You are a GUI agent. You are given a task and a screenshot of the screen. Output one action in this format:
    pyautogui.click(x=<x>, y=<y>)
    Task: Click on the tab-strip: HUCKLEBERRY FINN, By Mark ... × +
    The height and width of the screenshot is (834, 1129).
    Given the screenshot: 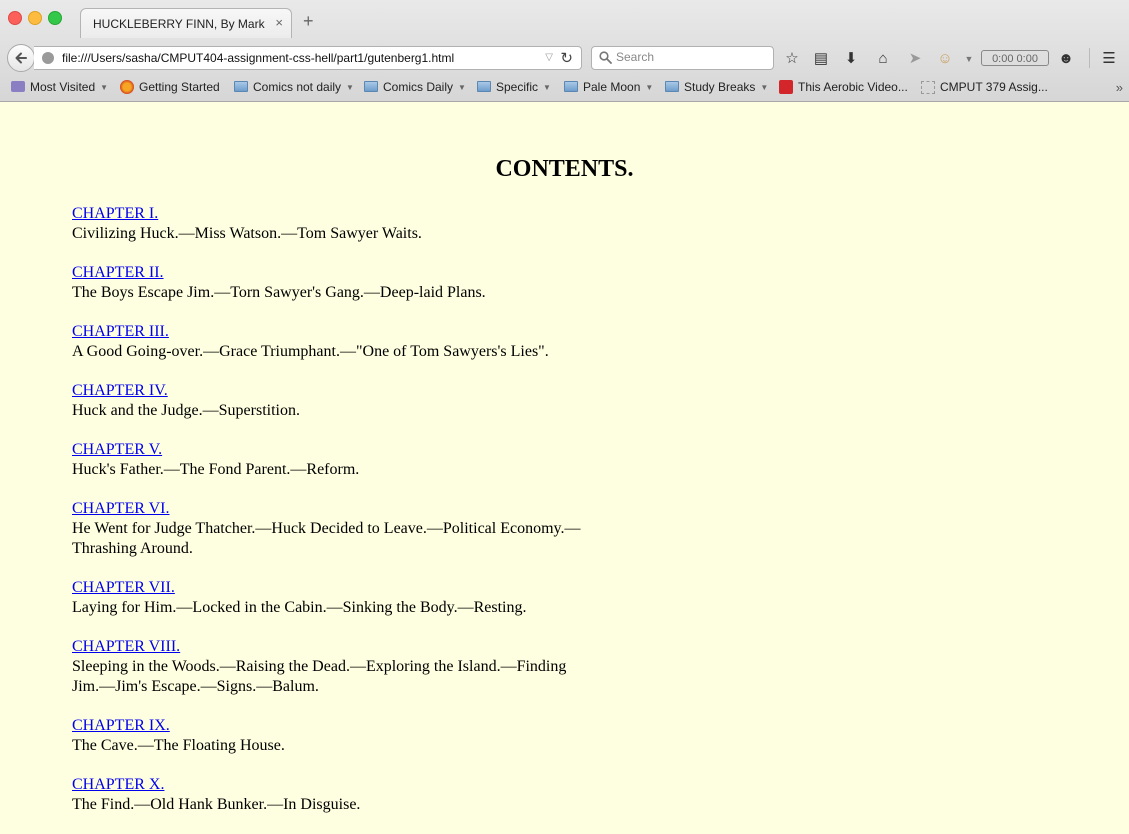 What is the action you would take?
    pyautogui.click(x=564, y=19)
    